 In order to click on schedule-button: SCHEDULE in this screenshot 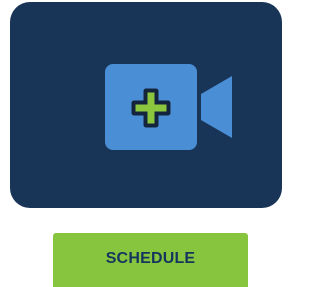, I will do `click(150, 260)`.